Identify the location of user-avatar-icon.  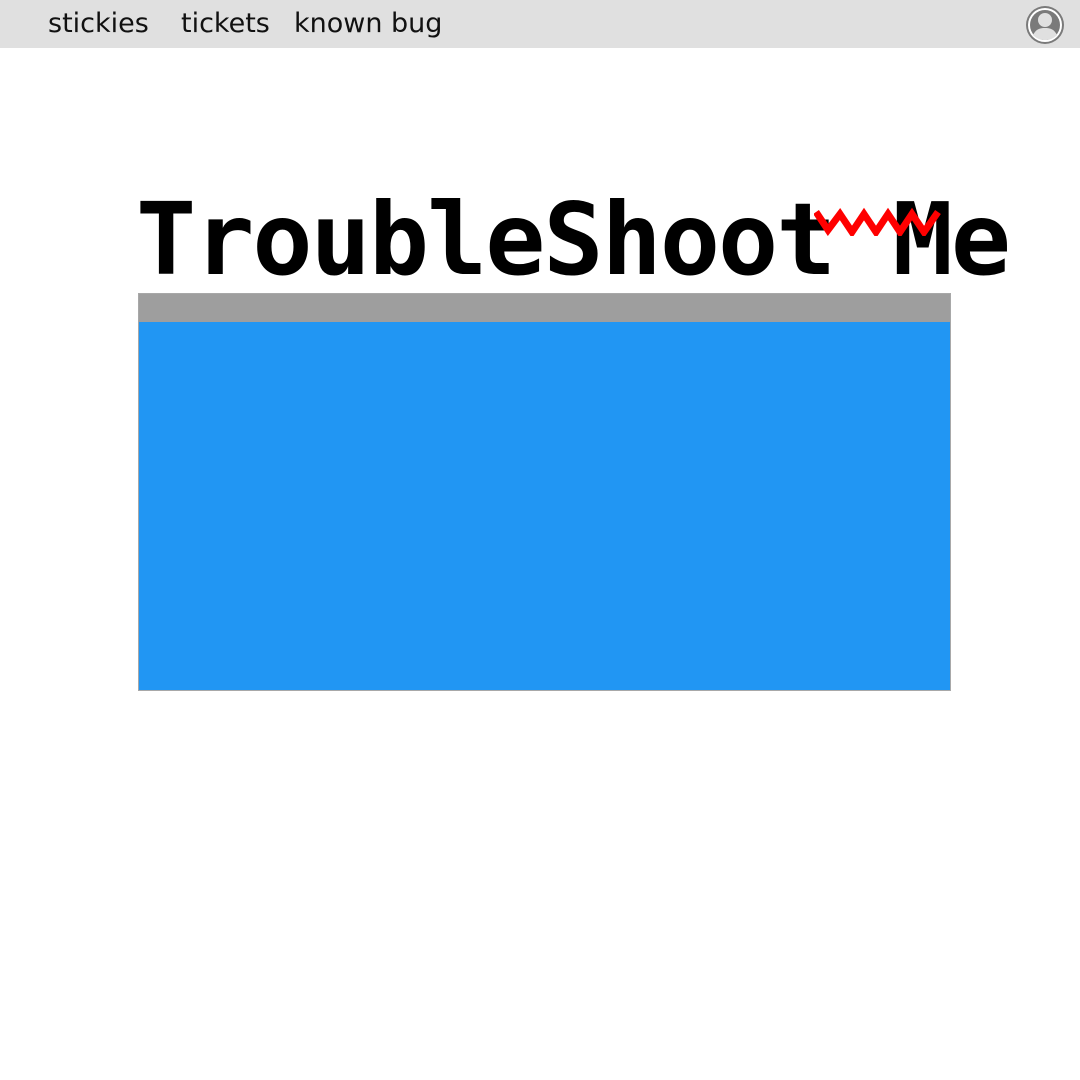
(1045, 25).